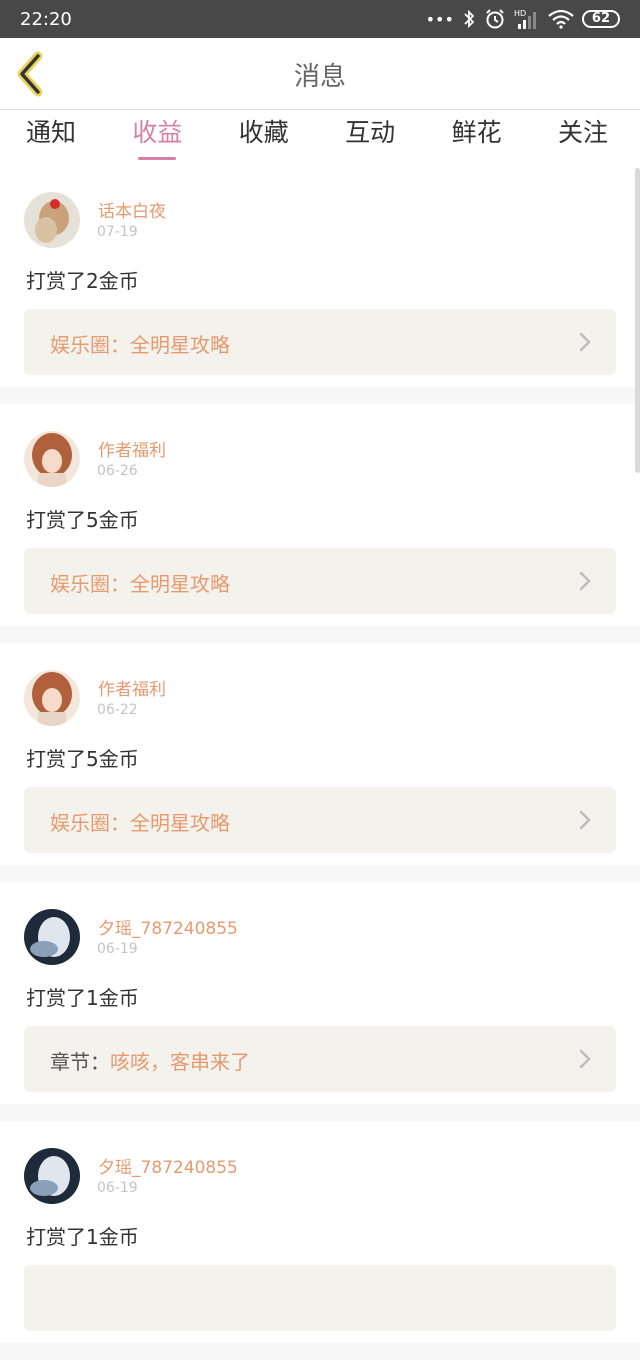  What do you see at coordinates (320, 1298) in the screenshot?
I see `work-link` at bounding box center [320, 1298].